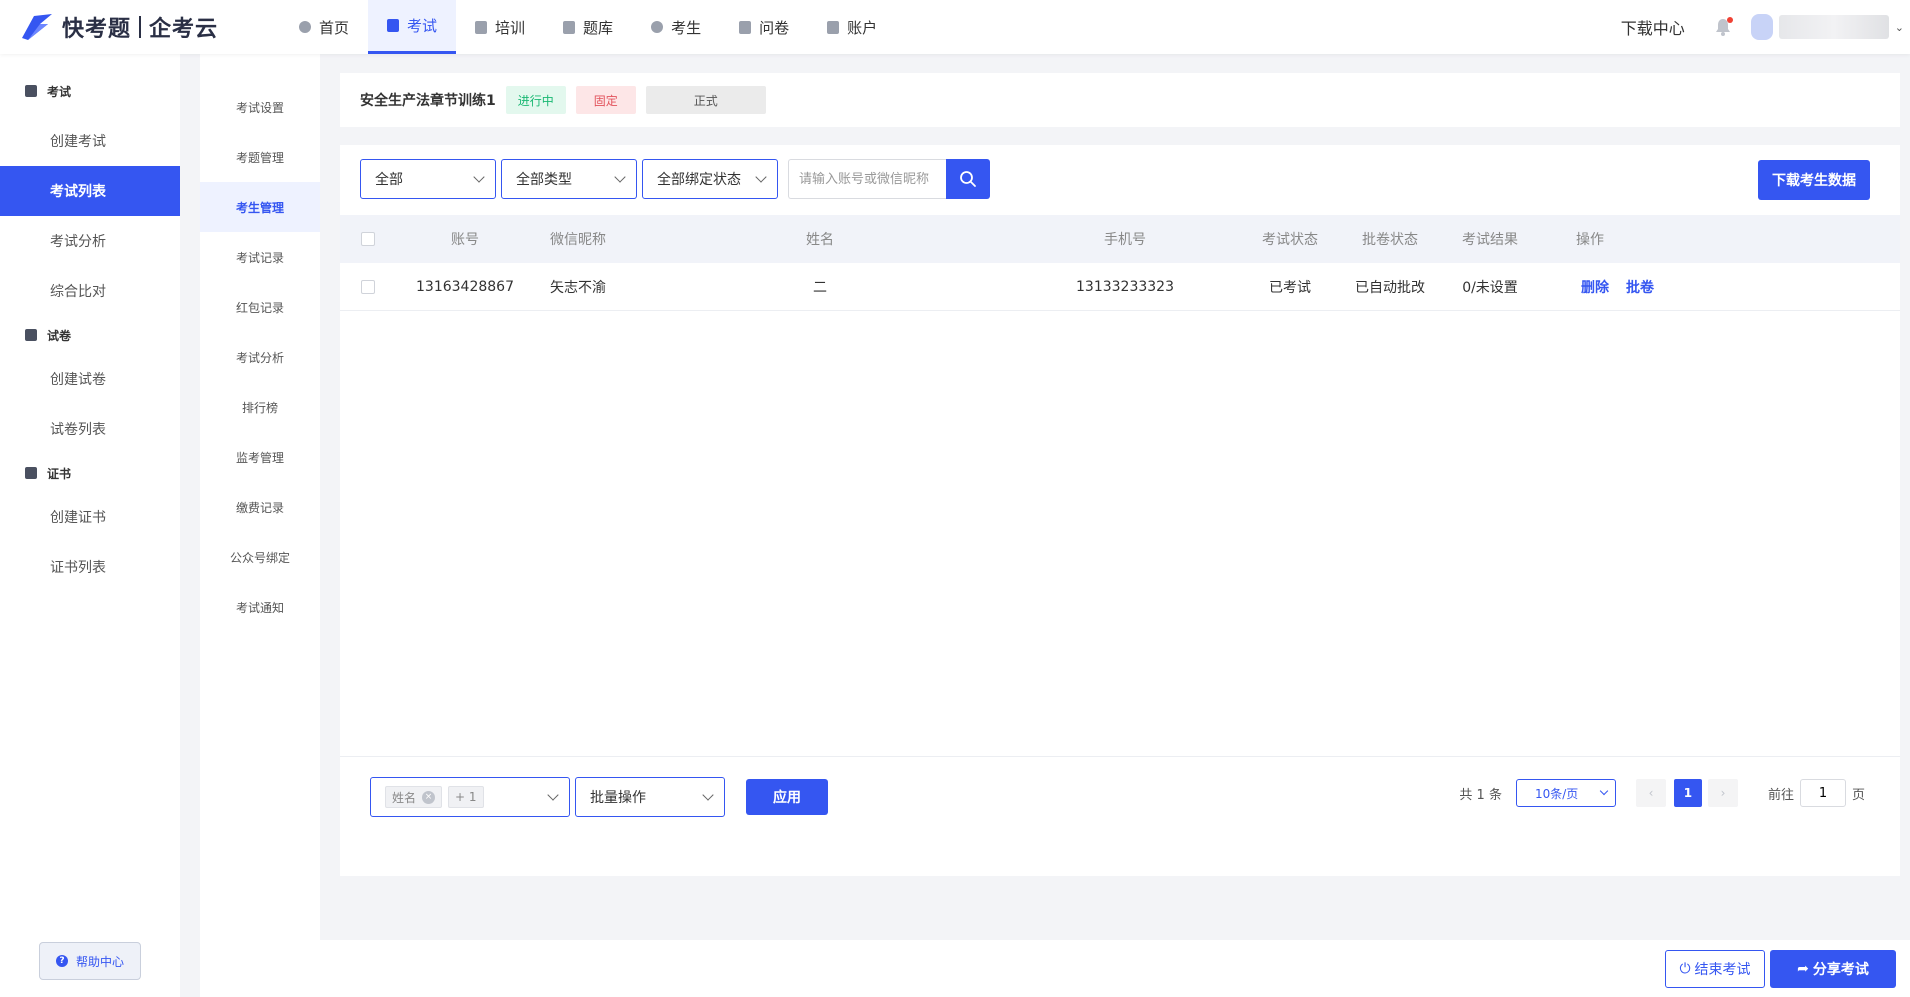 The height and width of the screenshot is (997, 1910). I want to click on top-right-actions: 下载中心 ⌄, so click(1765, 27).